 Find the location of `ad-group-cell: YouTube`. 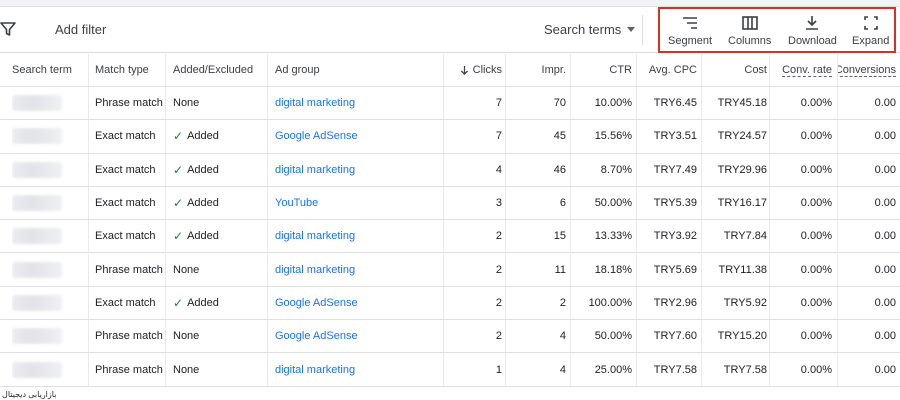

ad-group-cell: YouTube is located at coordinates (357, 203).